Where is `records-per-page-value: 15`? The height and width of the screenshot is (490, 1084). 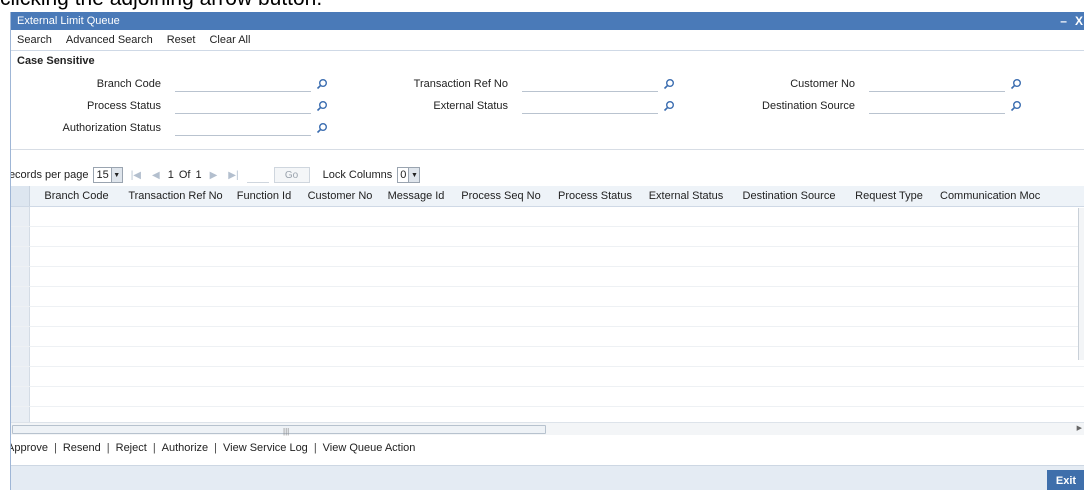
records-per-page-value: 15 is located at coordinates (102, 175).